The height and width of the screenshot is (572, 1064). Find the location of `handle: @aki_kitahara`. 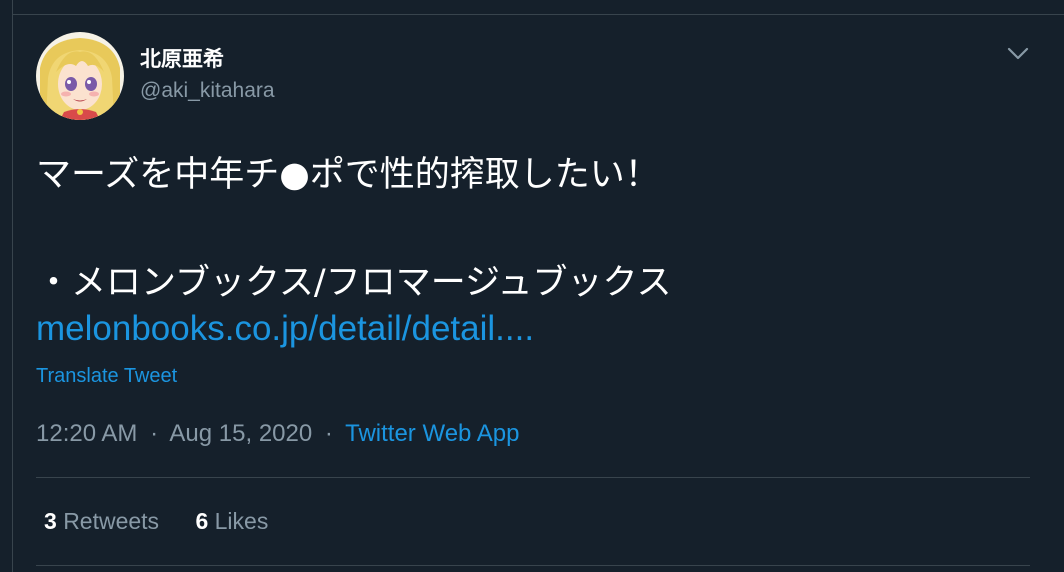

handle: @aki_kitahara is located at coordinates (207, 91).